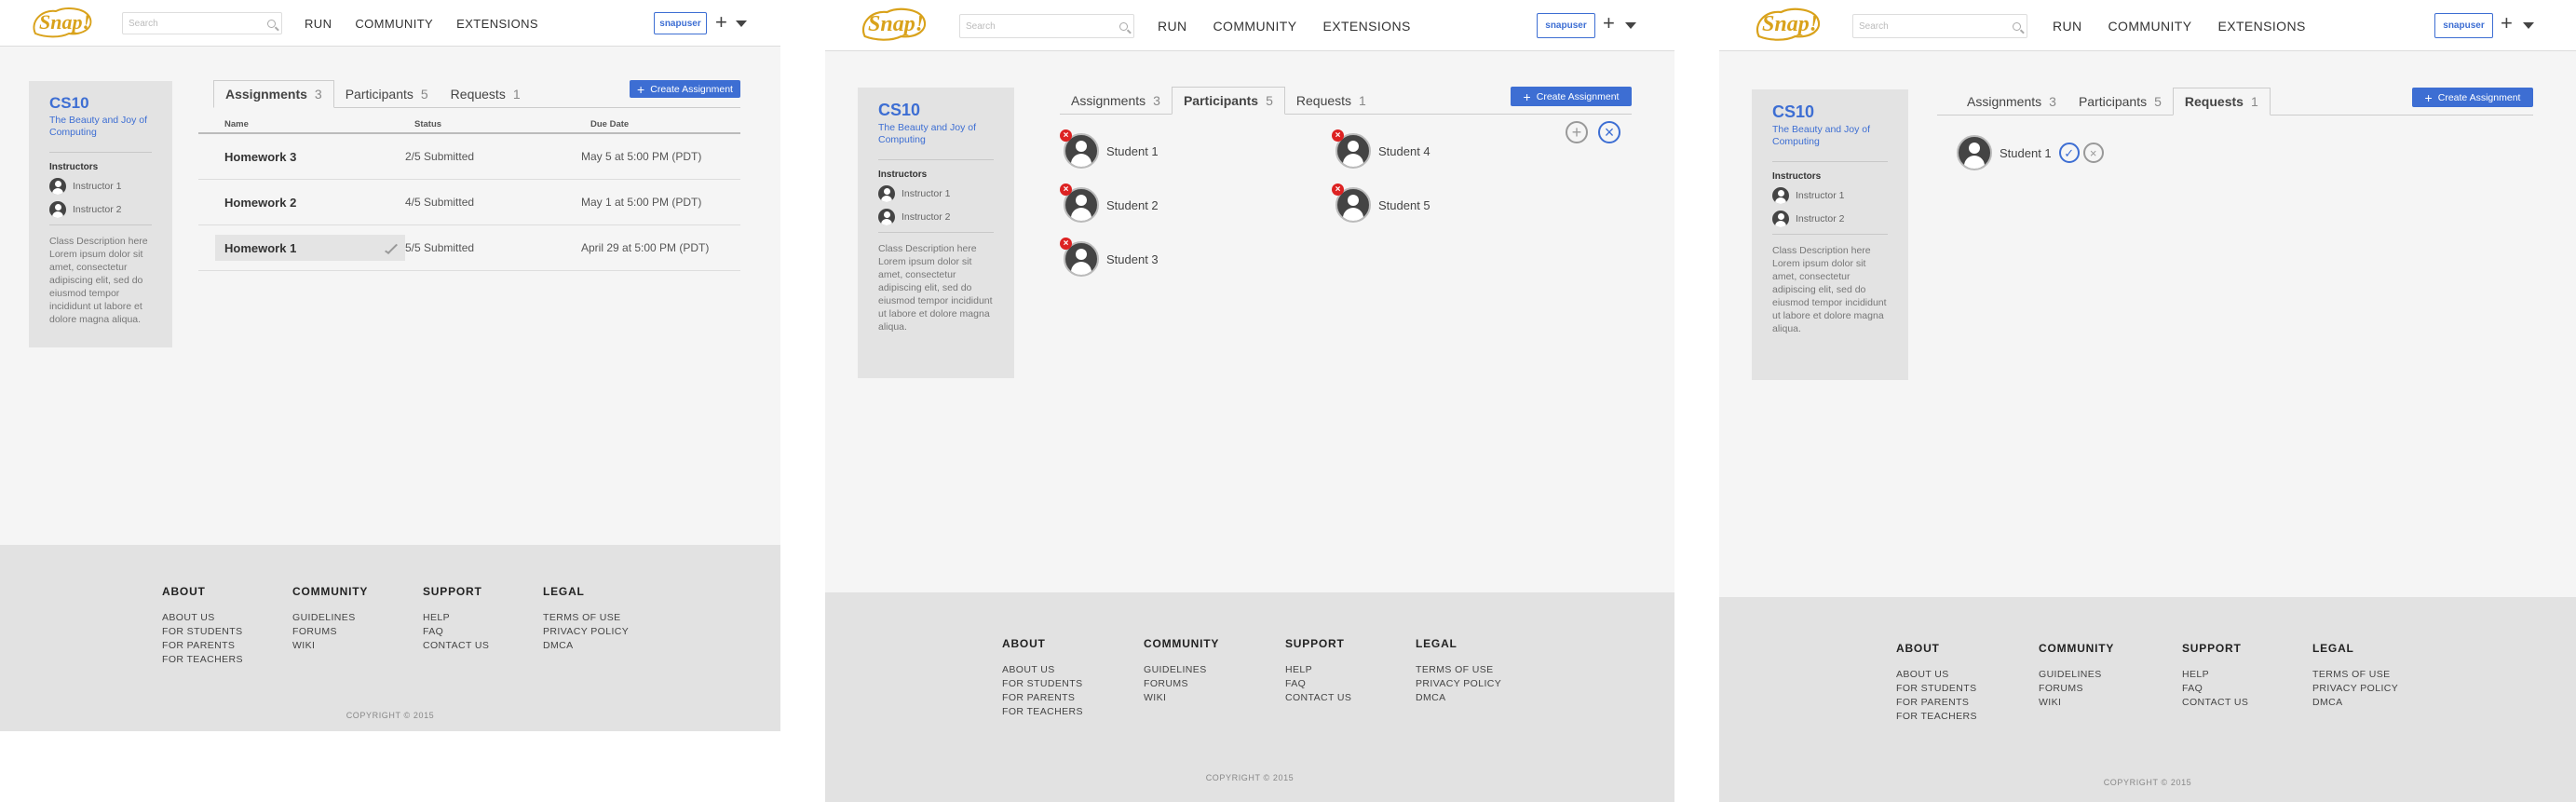  I want to click on col-status: Status, so click(502, 124).